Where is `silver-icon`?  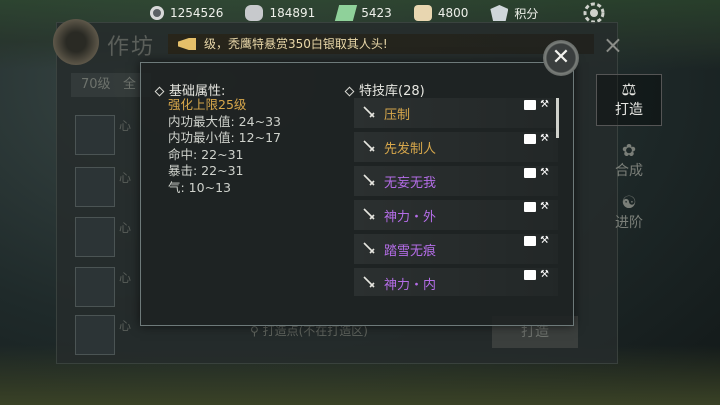
silver-icon is located at coordinates (254, 13).